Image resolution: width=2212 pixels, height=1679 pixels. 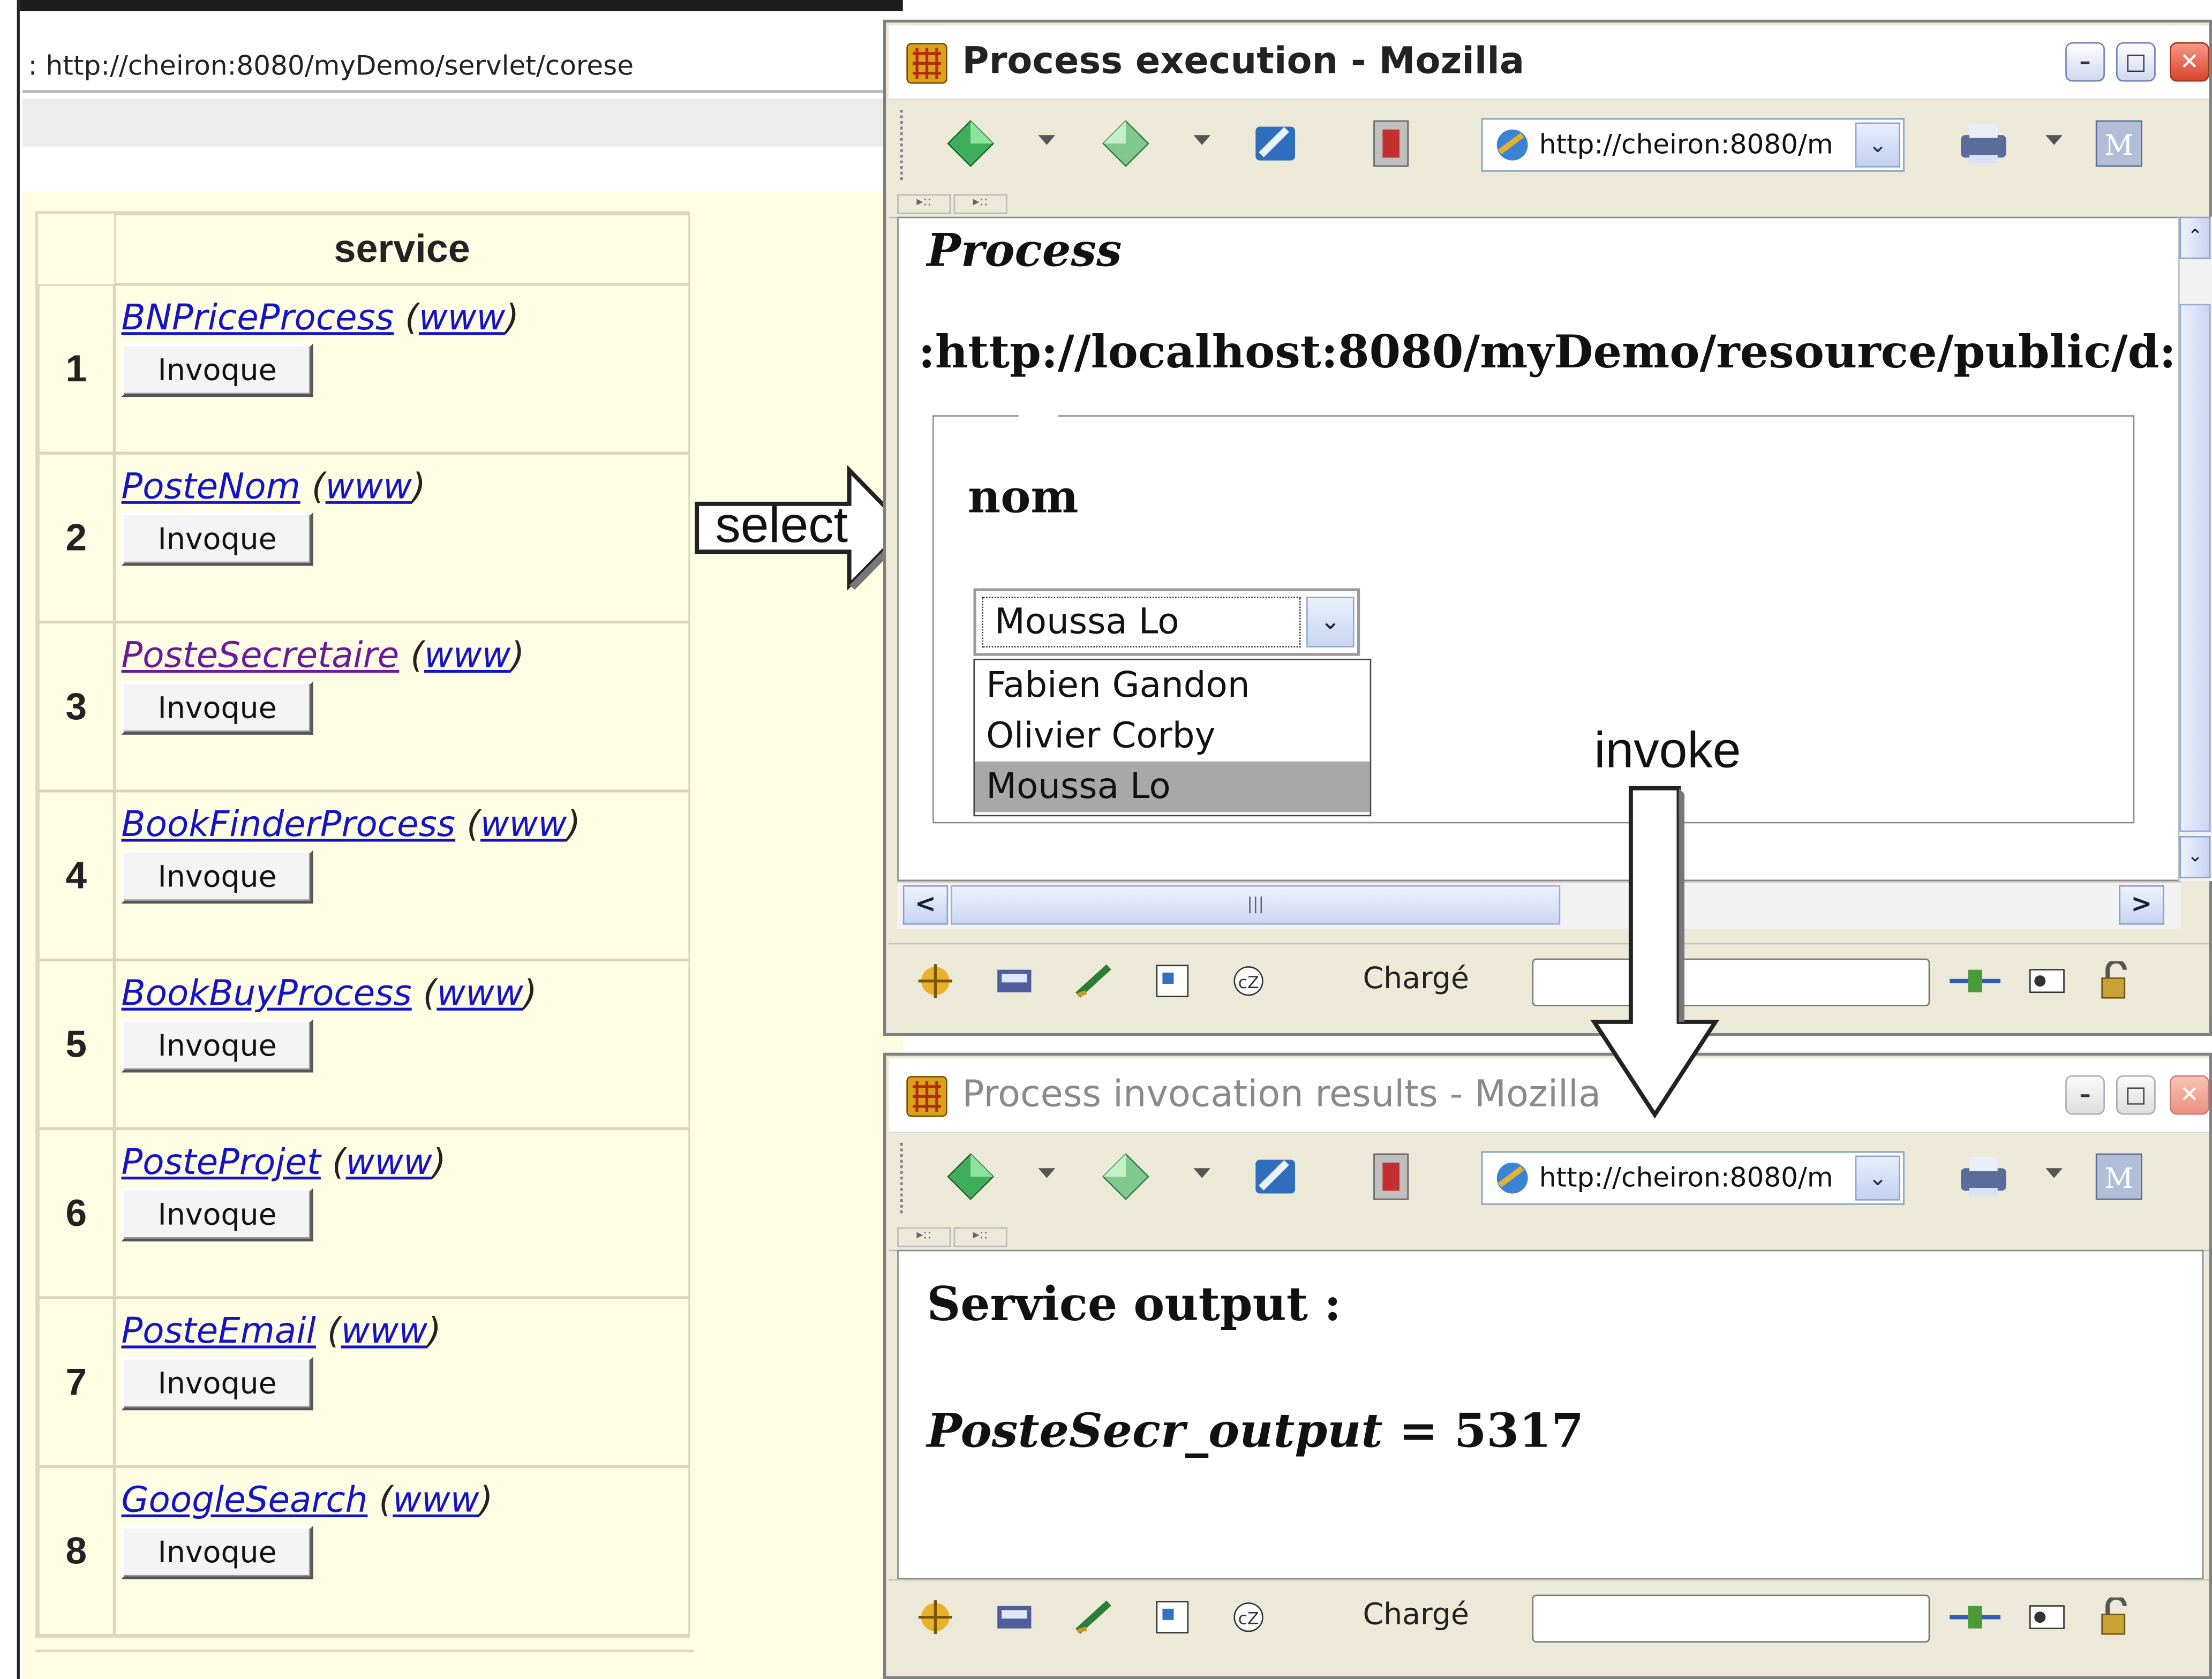 I want to click on scroll-up-icon: ⌃, so click(x=2195, y=238).